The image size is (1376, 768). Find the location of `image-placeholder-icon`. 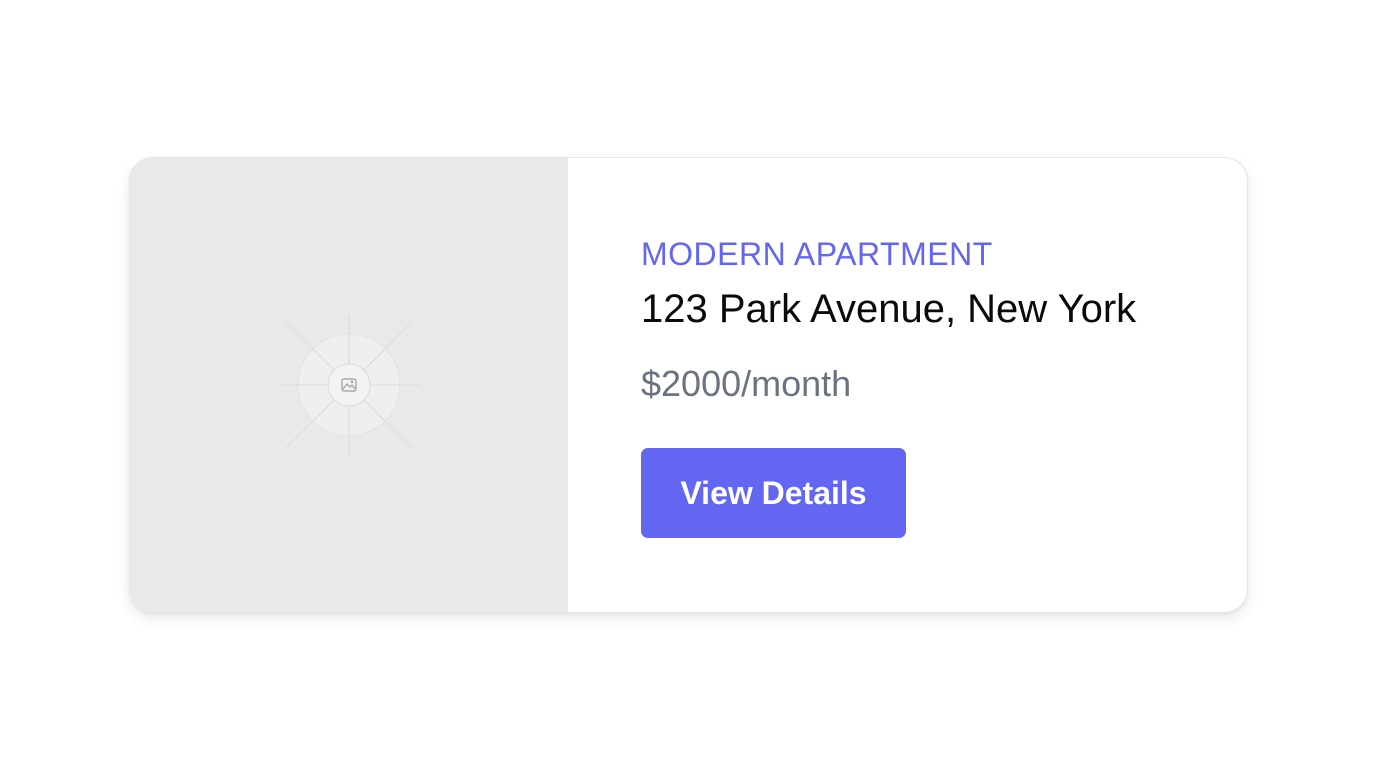

image-placeholder-icon is located at coordinates (349, 385).